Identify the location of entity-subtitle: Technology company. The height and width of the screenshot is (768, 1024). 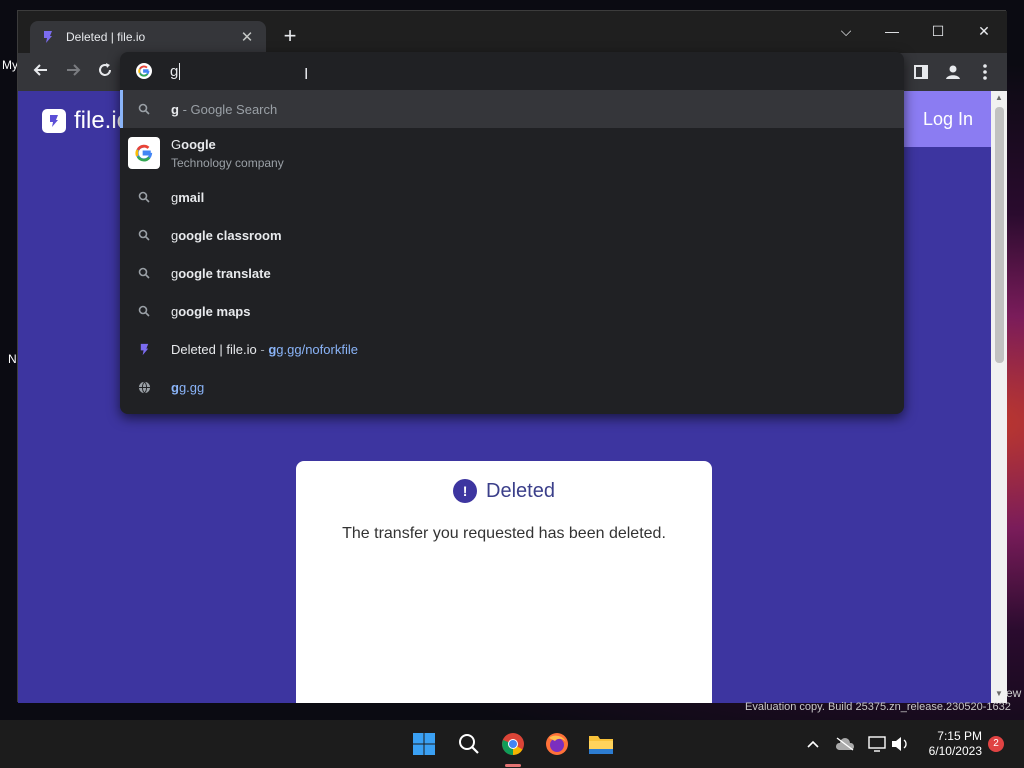
(227, 162).